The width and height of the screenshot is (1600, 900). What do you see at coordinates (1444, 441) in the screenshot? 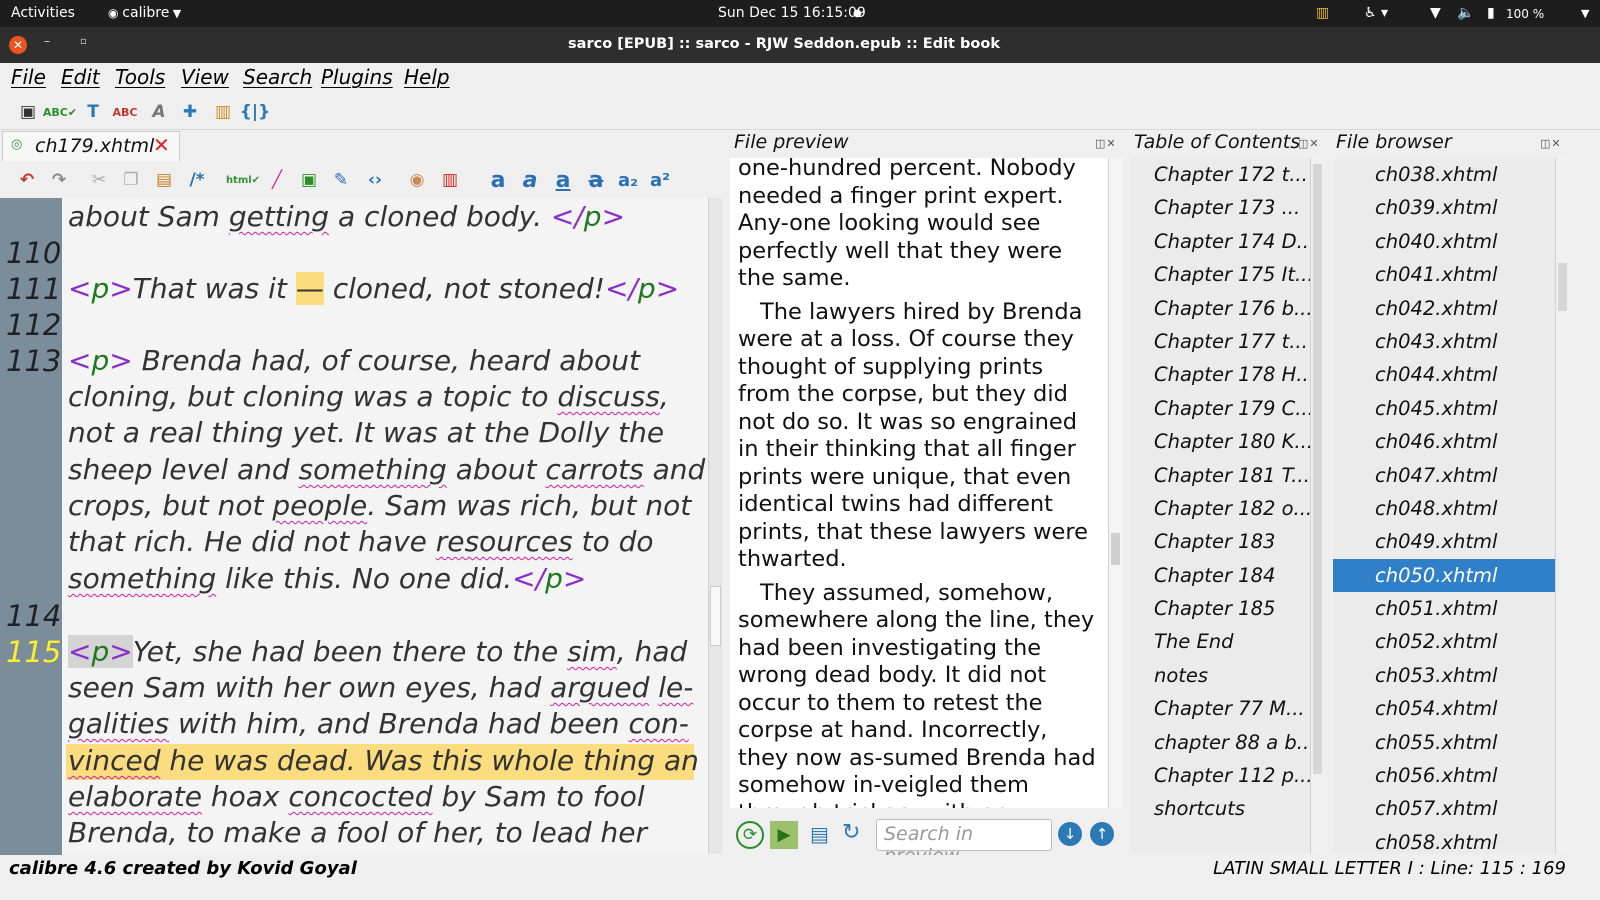
I see `file-item: ch046.xhtml` at bounding box center [1444, 441].